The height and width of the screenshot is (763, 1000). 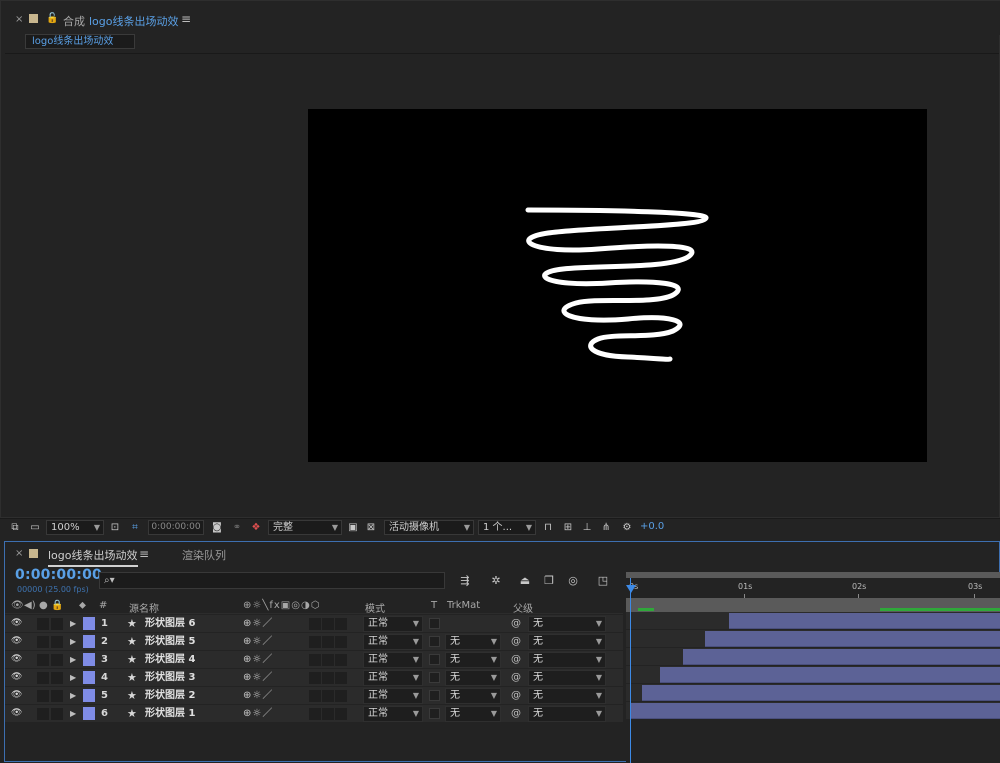 What do you see at coordinates (170, 642) in the screenshot?
I see `layer-name: 形状图层 5` at bounding box center [170, 642].